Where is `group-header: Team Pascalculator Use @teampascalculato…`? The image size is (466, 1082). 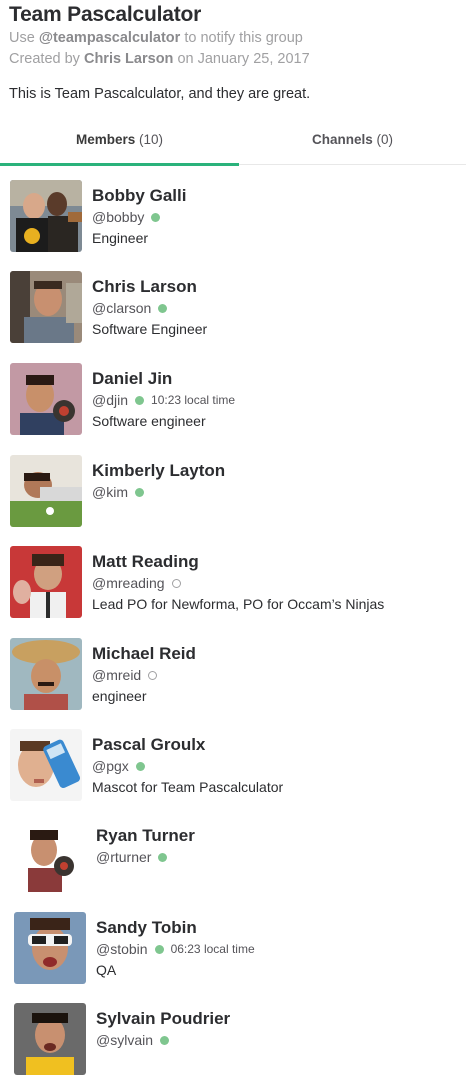 group-header: Team Pascalculator Use @teampascalculato… is located at coordinates (234, 52).